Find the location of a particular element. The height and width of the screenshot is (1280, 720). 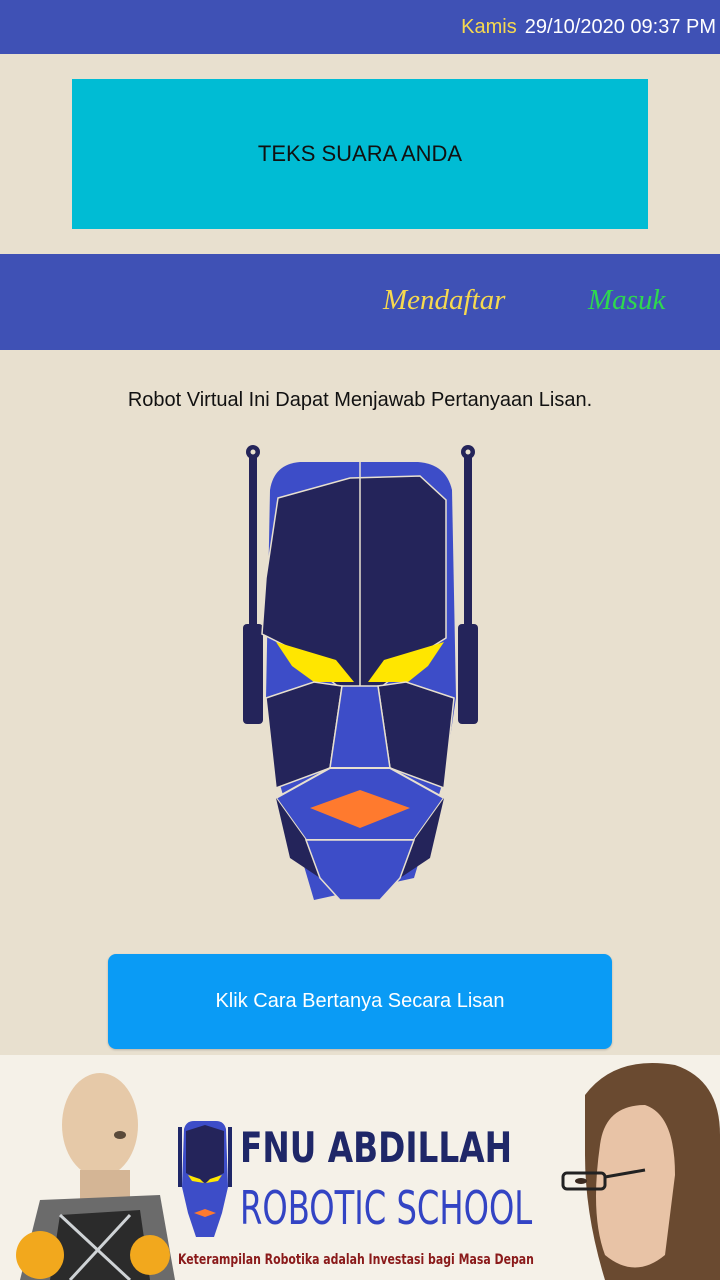

humanoid-robot-photo is located at coordinates (87, 1167).